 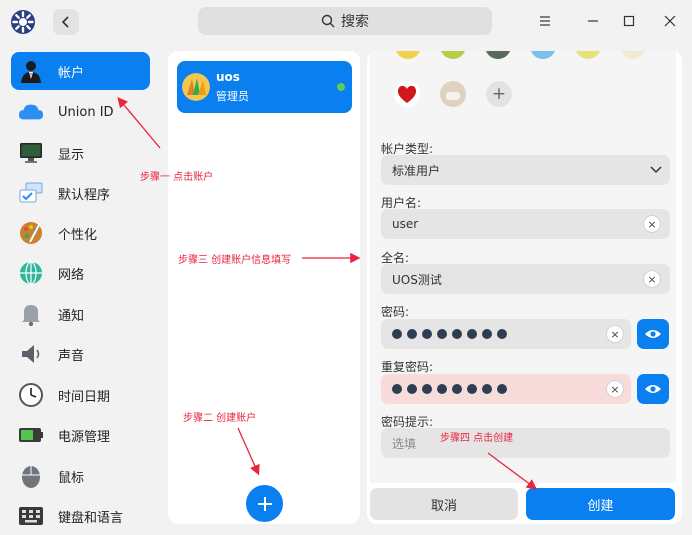 What do you see at coordinates (71, 275) in the screenshot?
I see `sidebar-item-label: 网络` at bounding box center [71, 275].